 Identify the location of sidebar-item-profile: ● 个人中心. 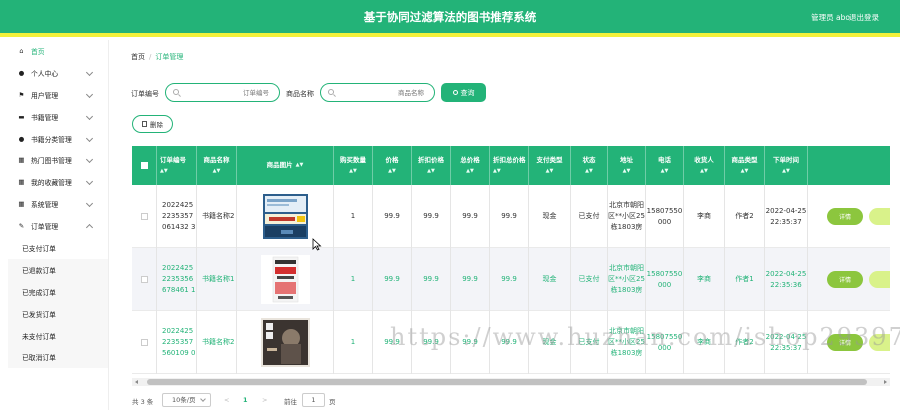
(58, 73).